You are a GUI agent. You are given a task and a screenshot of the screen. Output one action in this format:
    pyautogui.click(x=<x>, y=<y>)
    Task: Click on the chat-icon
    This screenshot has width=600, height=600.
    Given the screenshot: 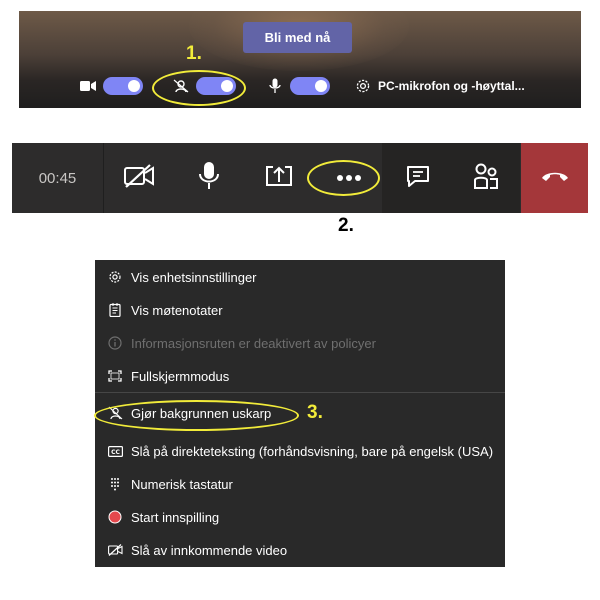 What is the action you would take?
    pyautogui.click(x=418, y=178)
    